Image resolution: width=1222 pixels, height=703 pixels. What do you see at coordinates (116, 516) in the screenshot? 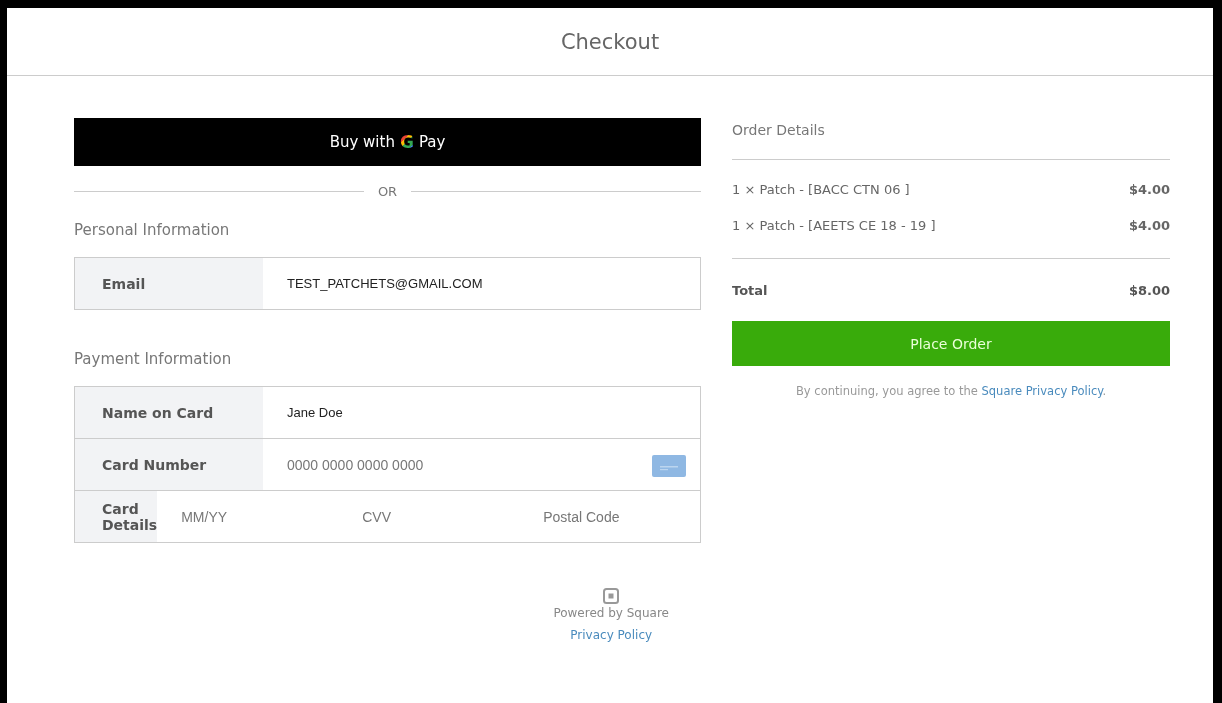
I see `field-label: Card Details` at bounding box center [116, 516].